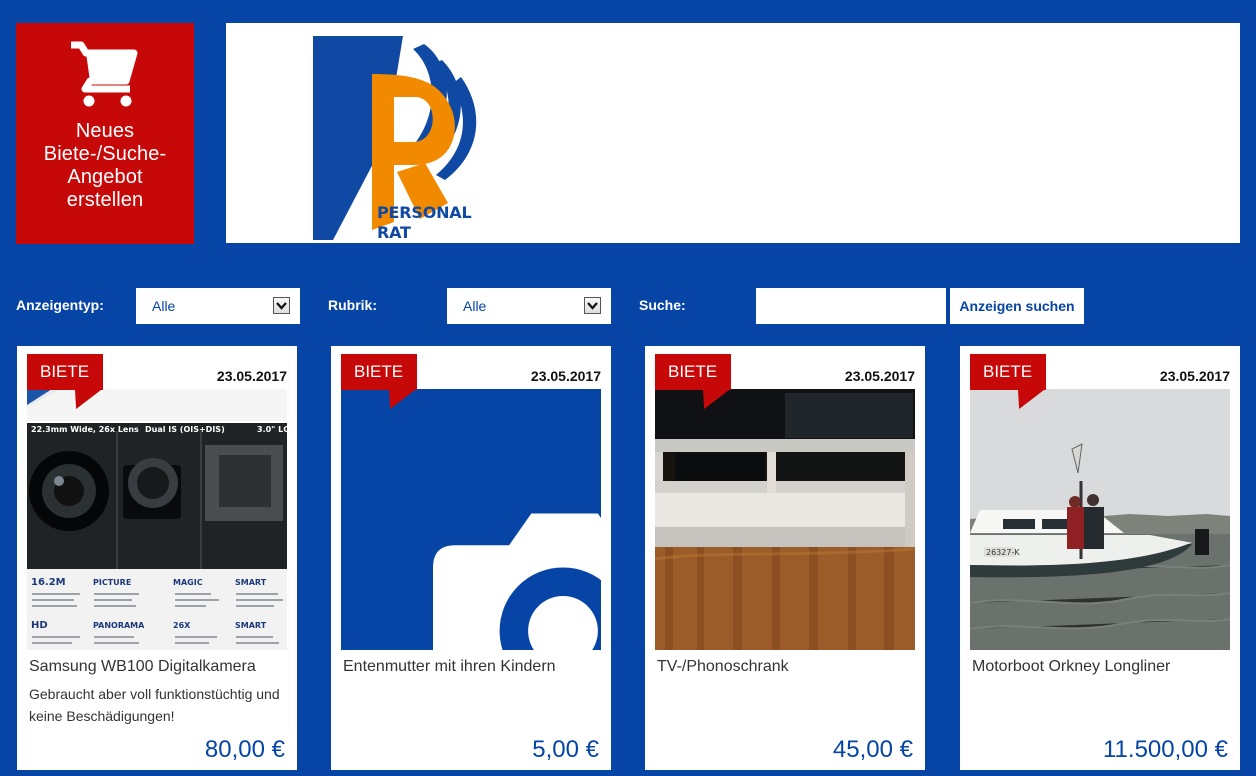 The width and height of the screenshot is (1256, 776). What do you see at coordinates (565, 749) in the screenshot?
I see `listing-price: 5,00 €` at bounding box center [565, 749].